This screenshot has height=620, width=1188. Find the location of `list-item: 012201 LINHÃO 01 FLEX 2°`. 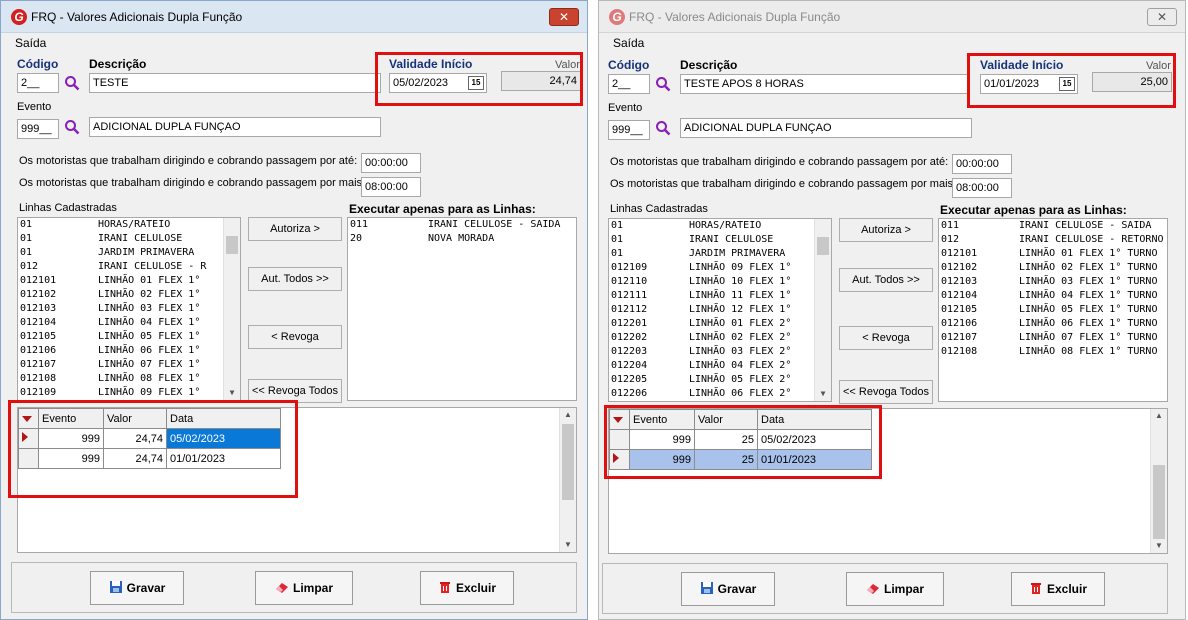

list-item: 012201 LINHÃO 01 FLEX 2° is located at coordinates (720, 324).